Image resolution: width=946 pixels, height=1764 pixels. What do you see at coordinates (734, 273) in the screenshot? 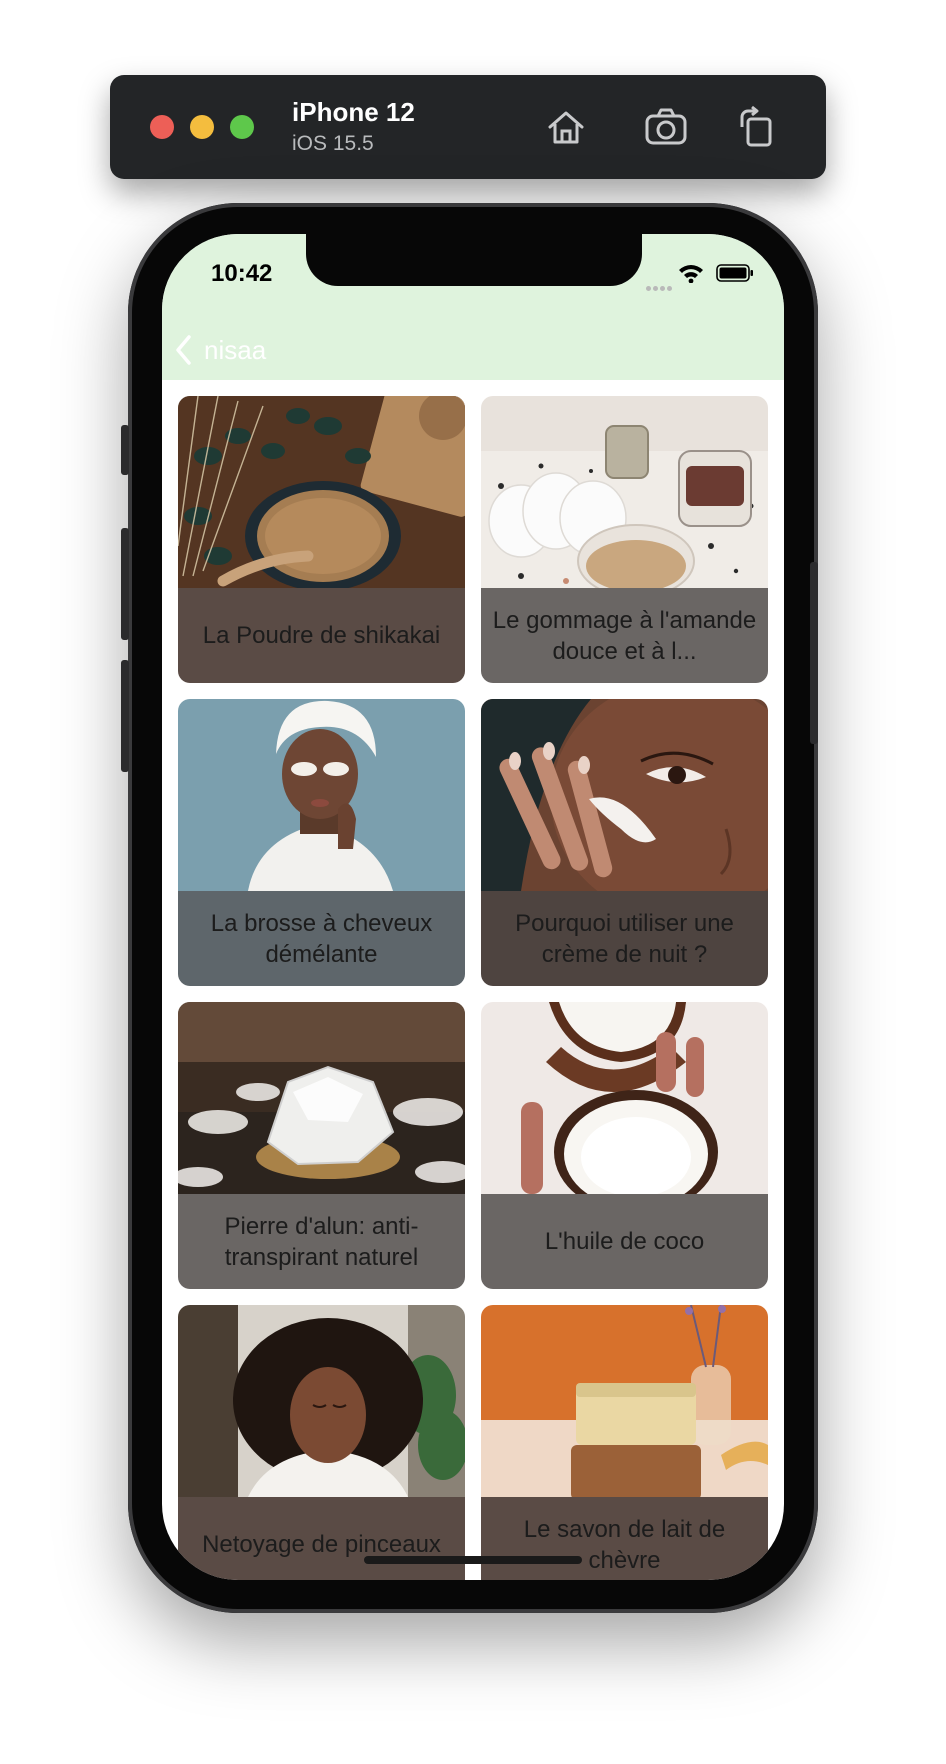
I see `battery-icon` at bounding box center [734, 273].